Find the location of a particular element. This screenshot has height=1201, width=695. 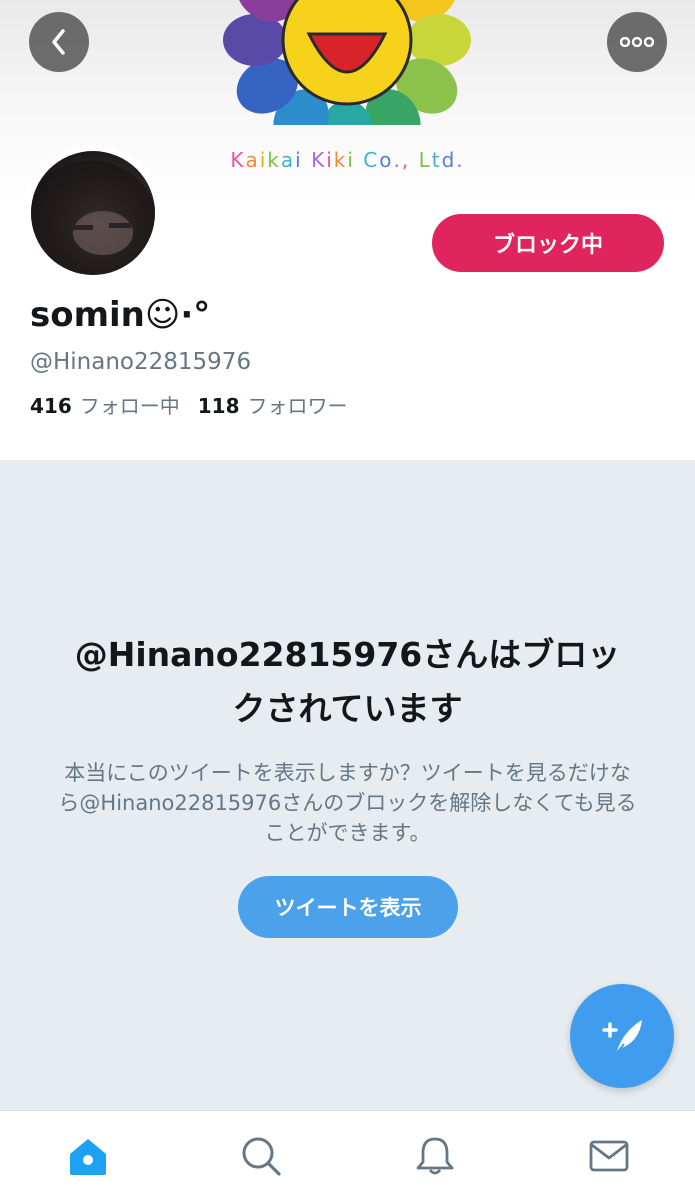

bottom-tab-bar is located at coordinates (347, 1155).